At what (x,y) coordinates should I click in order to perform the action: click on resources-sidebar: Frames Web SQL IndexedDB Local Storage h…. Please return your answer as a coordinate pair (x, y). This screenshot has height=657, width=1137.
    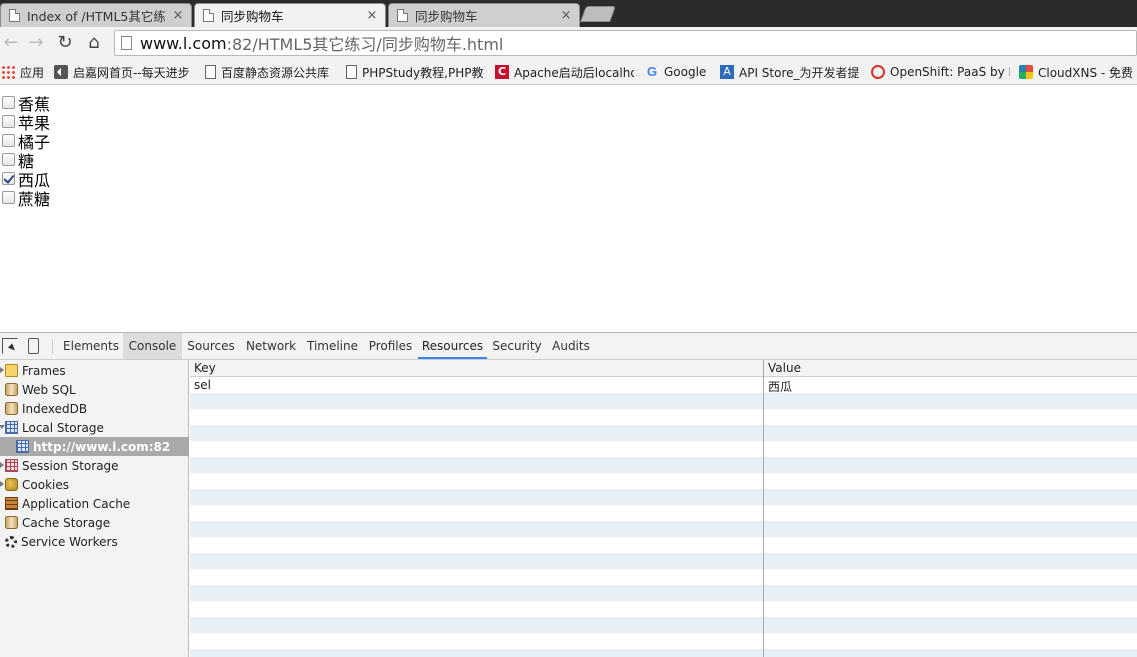
    Looking at the image, I should click on (94, 508).